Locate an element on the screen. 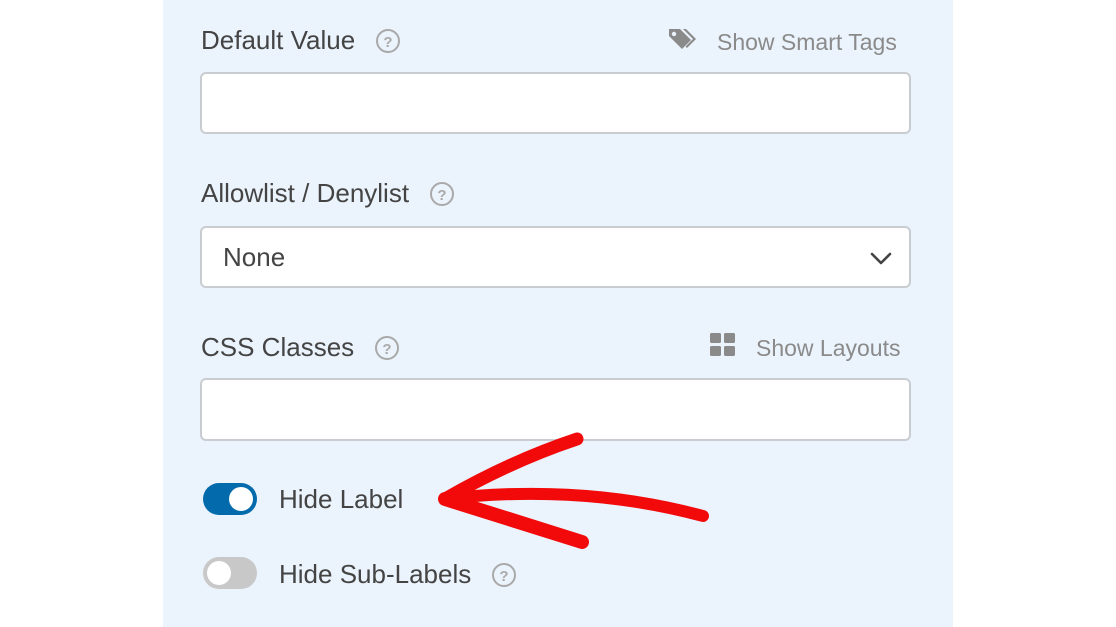 This screenshot has height=627, width=1116. show-layouts-link: Show Layouts is located at coordinates (805, 348).